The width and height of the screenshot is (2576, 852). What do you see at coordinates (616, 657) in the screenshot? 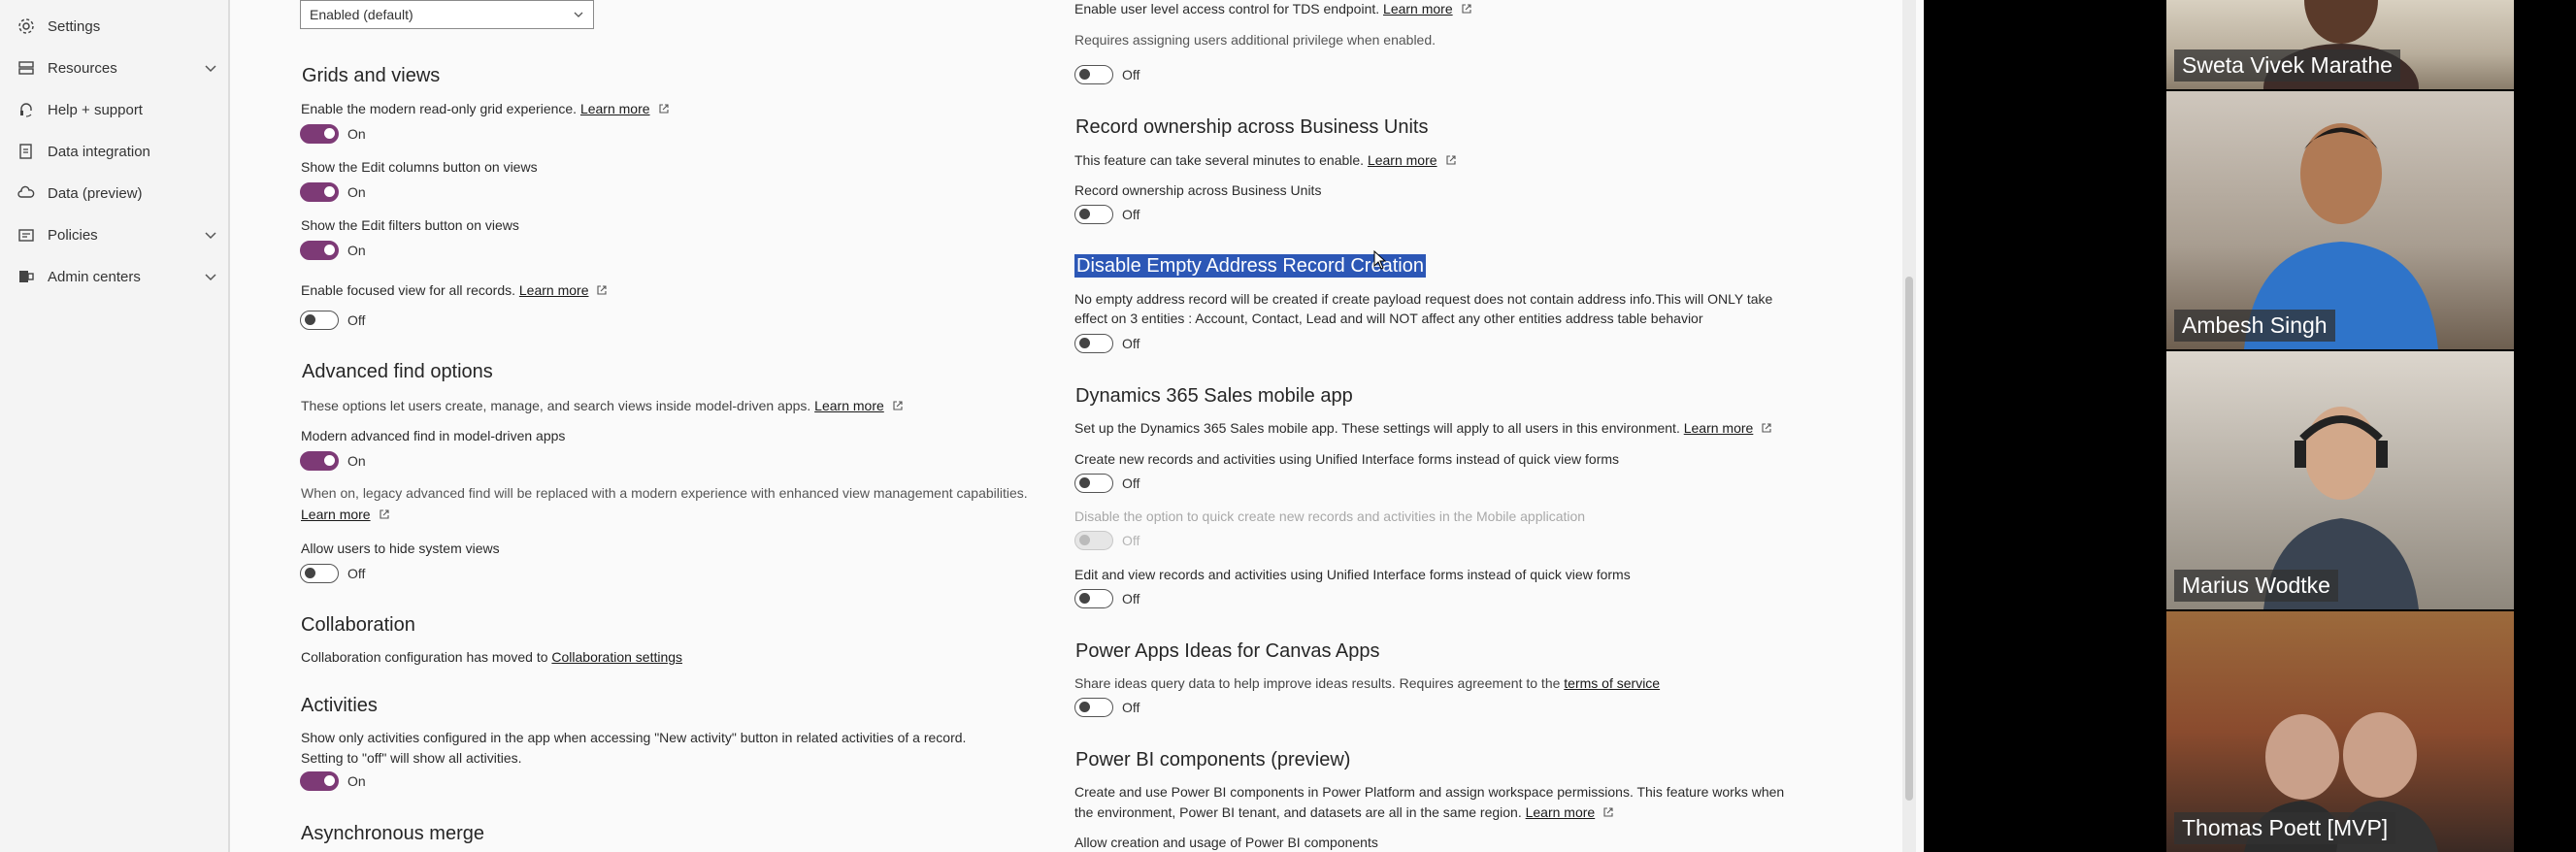
I see `collaboration-settings-link: Collaboration settings` at bounding box center [616, 657].